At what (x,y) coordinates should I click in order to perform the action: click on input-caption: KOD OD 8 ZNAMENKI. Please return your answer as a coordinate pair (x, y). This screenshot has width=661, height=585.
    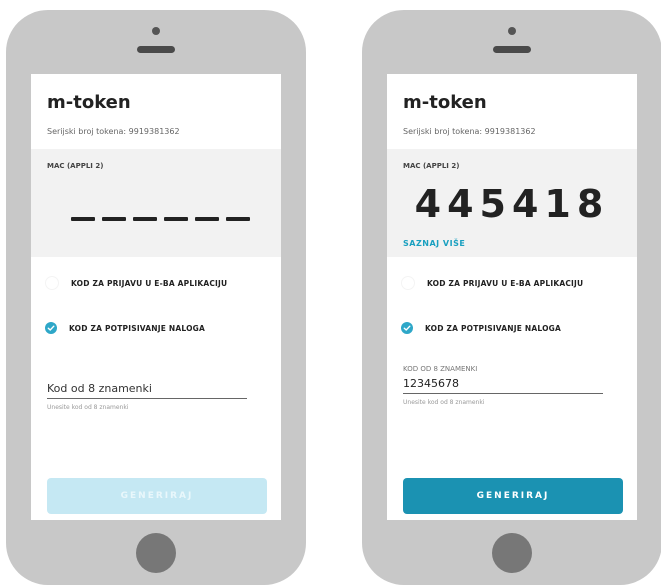
    Looking at the image, I should click on (440, 369).